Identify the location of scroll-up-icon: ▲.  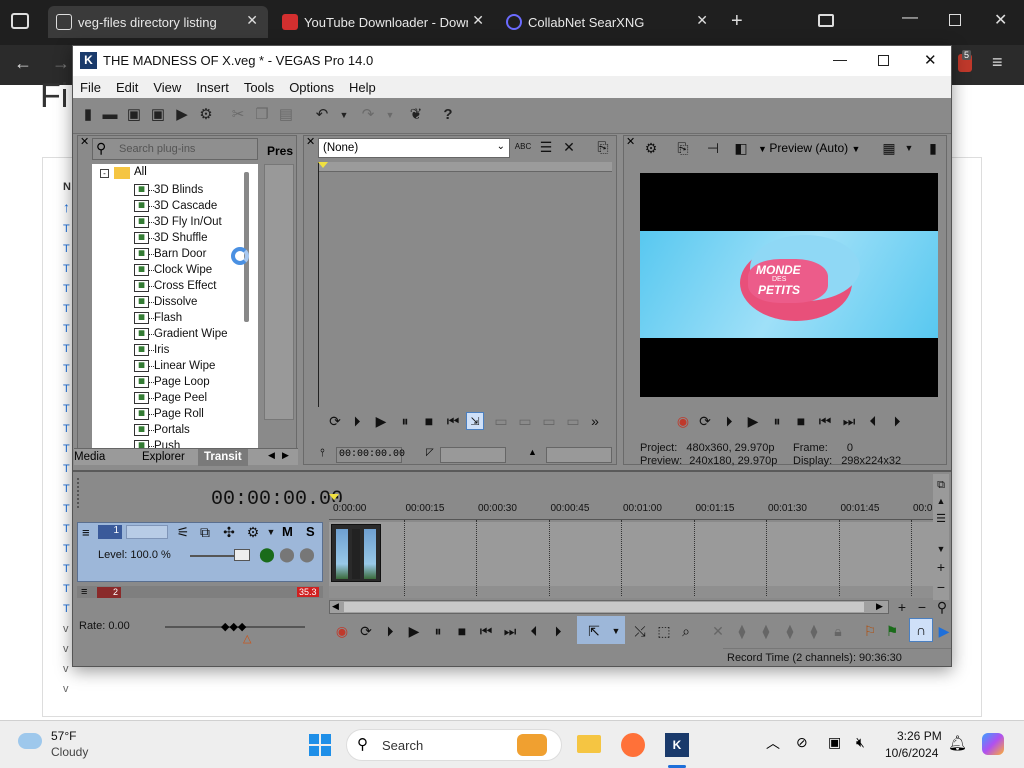
(941, 501).